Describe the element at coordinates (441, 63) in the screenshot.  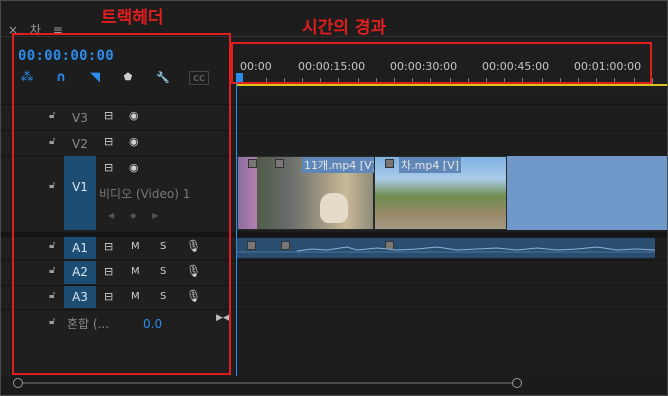
I see `time-ruler-highlight` at that location.